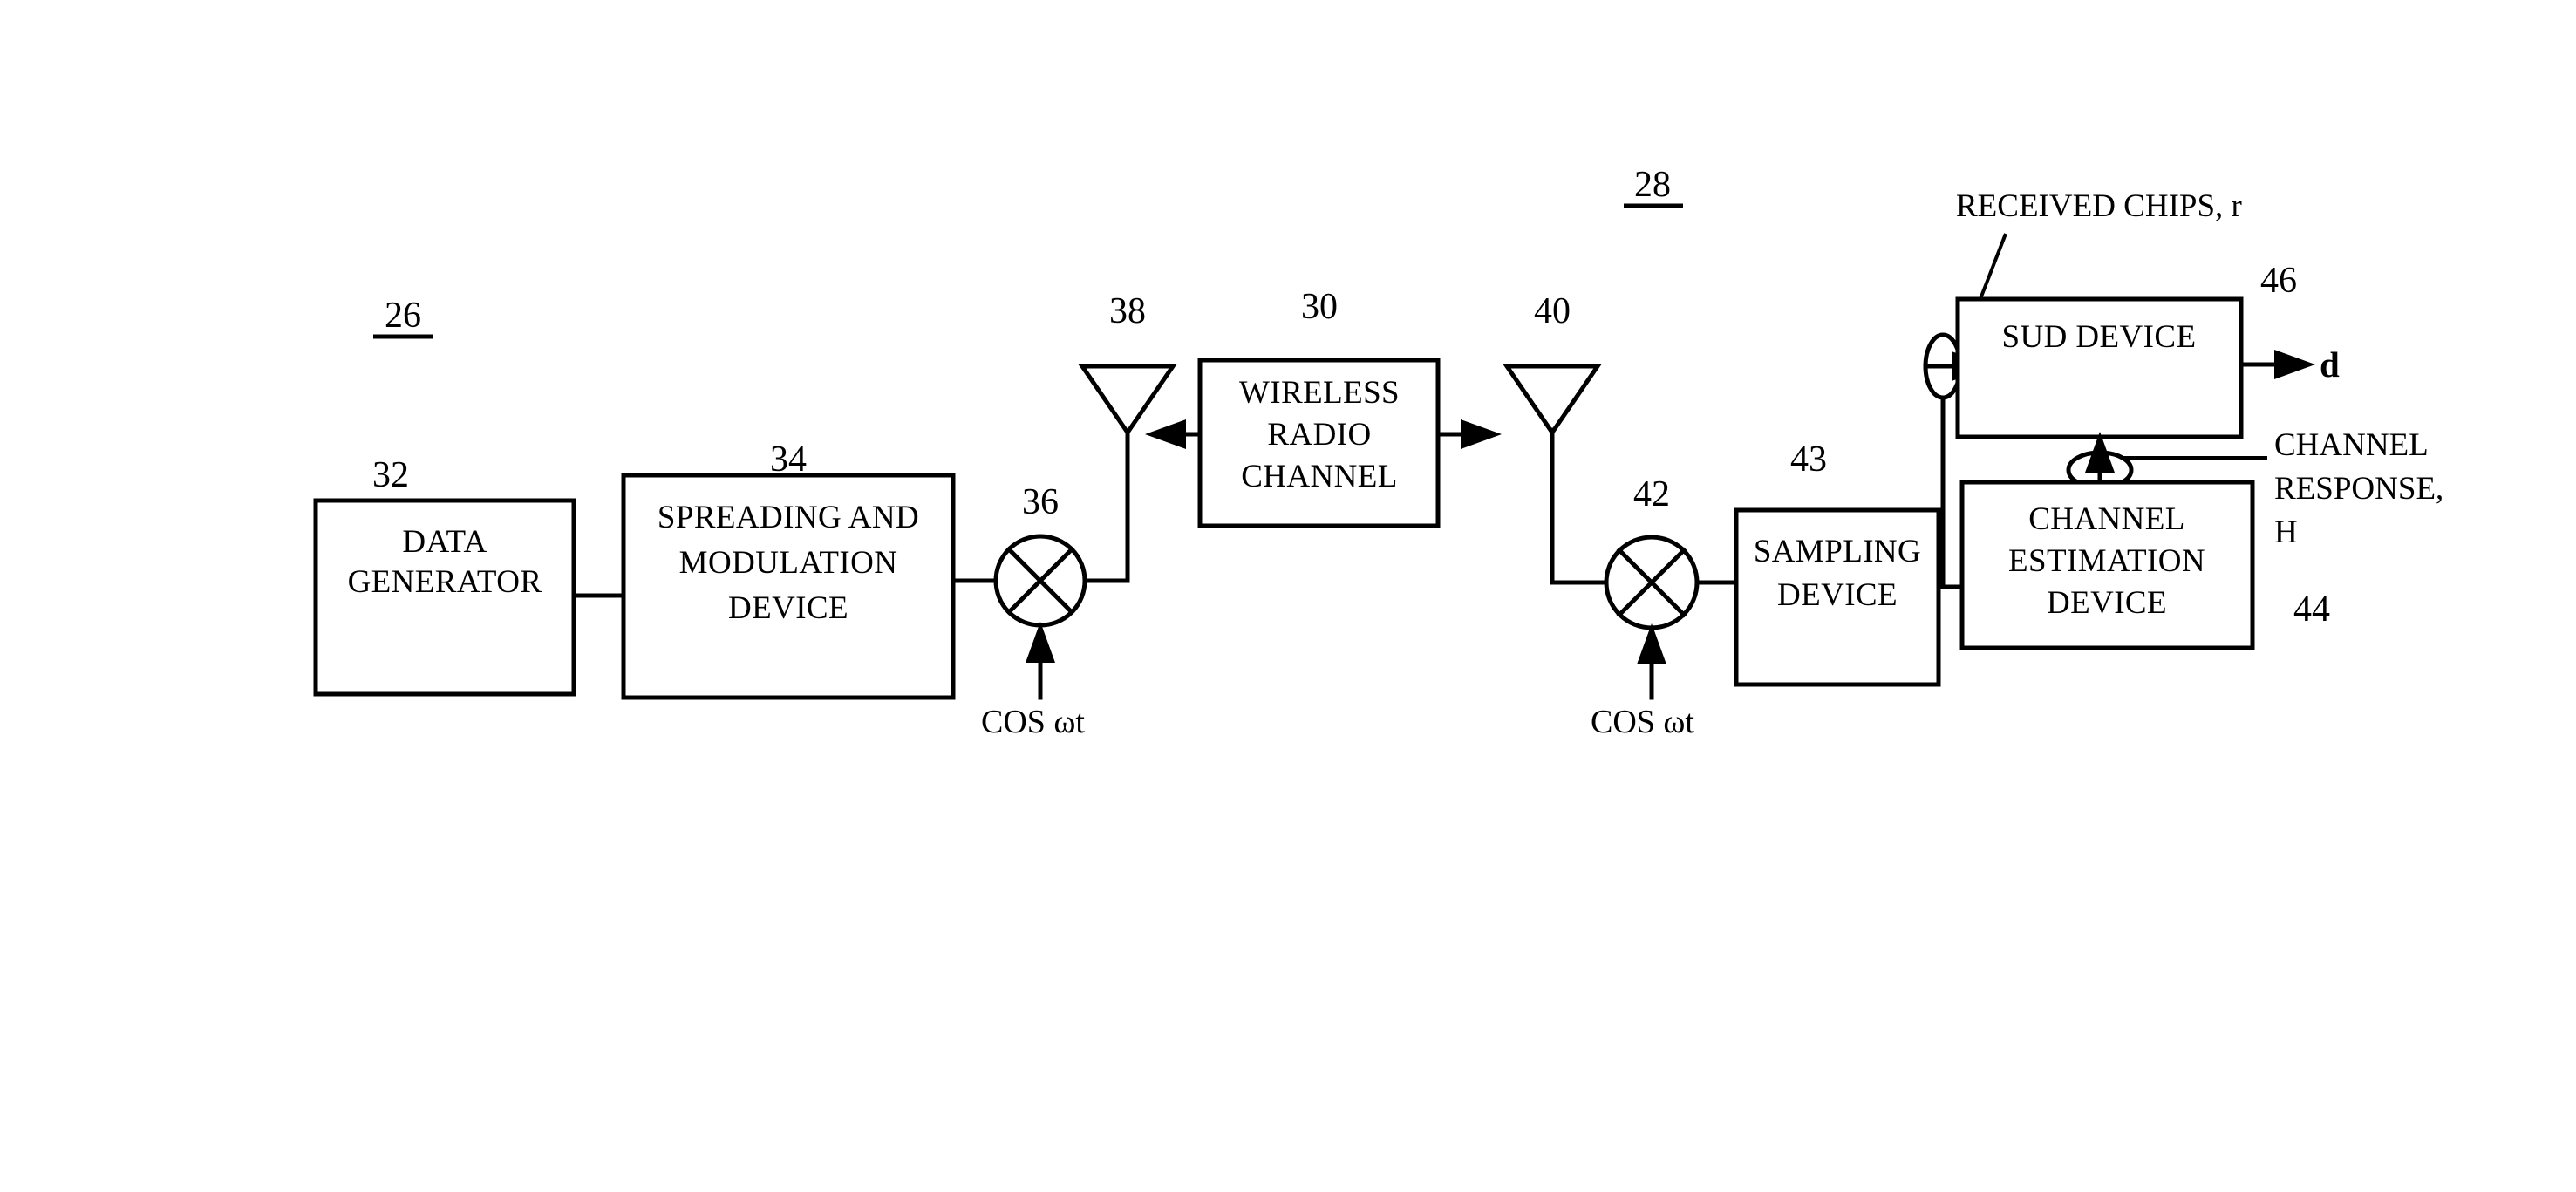  What do you see at coordinates (2330, 364) in the screenshot?
I see `output-symbol-d: d` at bounding box center [2330, 364].